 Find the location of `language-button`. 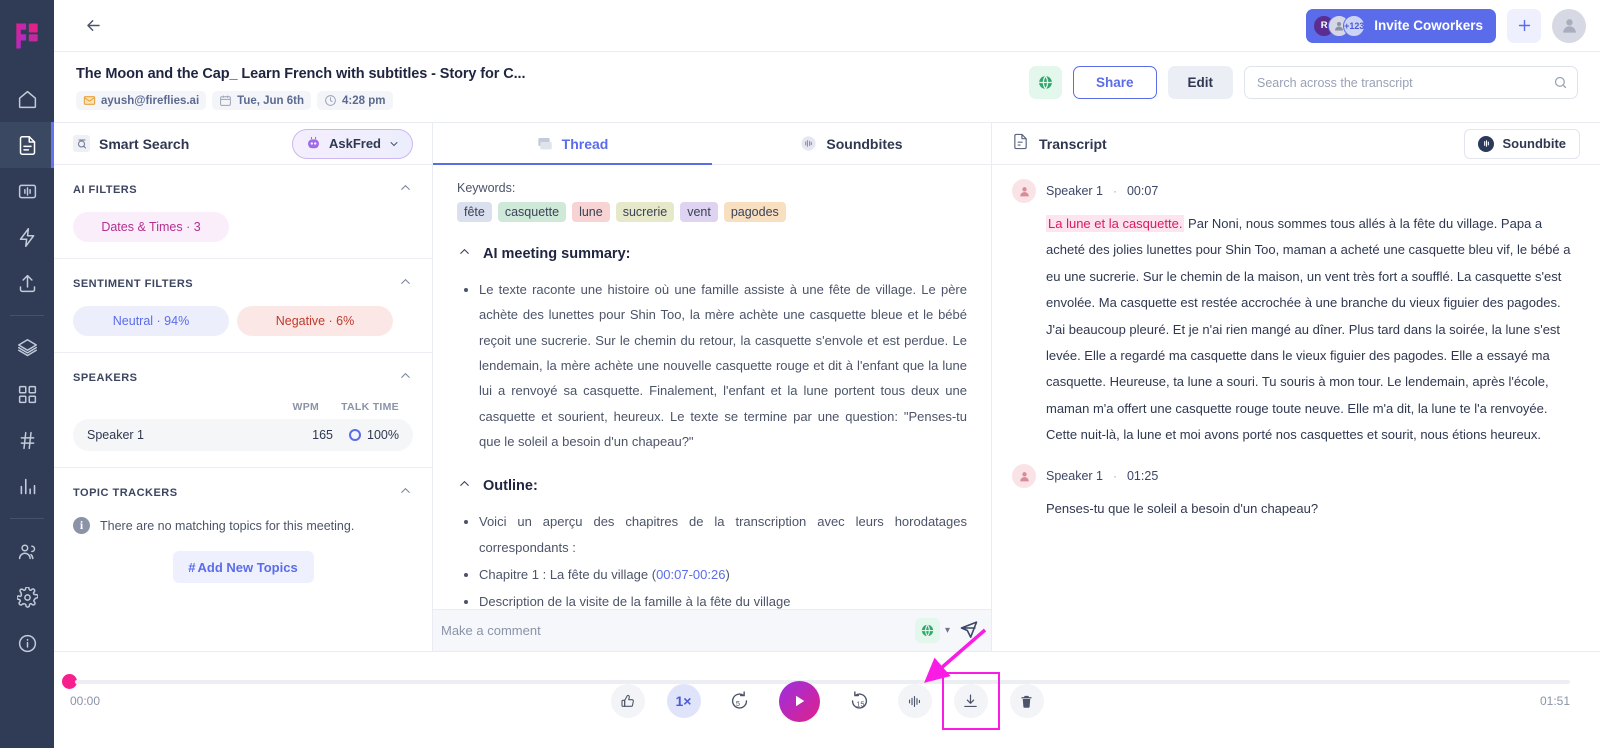

language-button is located at coordinates (1045, 82).